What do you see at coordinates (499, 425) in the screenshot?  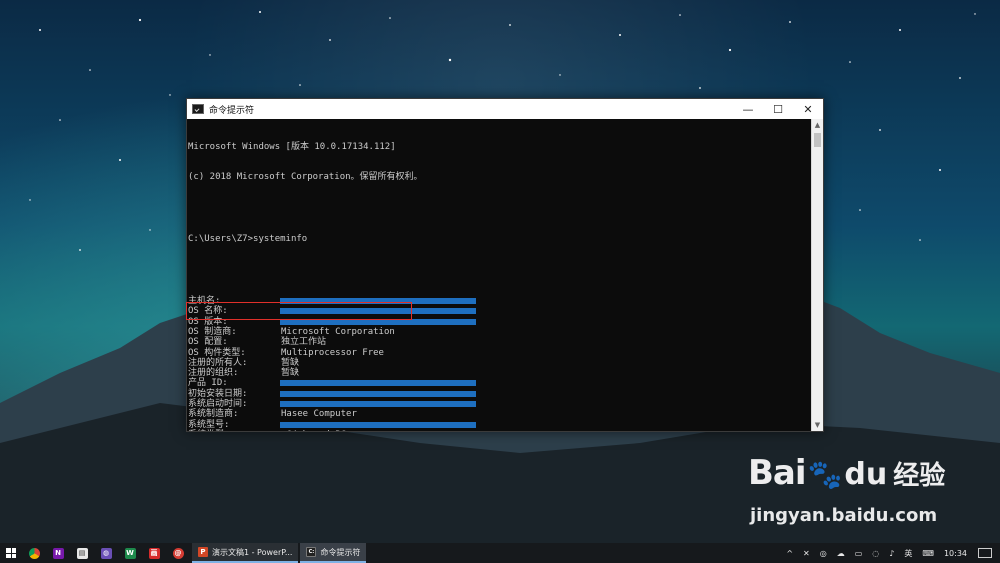 I see `systeminfo-row: 系统型号:` at bounding box center [499, 425].